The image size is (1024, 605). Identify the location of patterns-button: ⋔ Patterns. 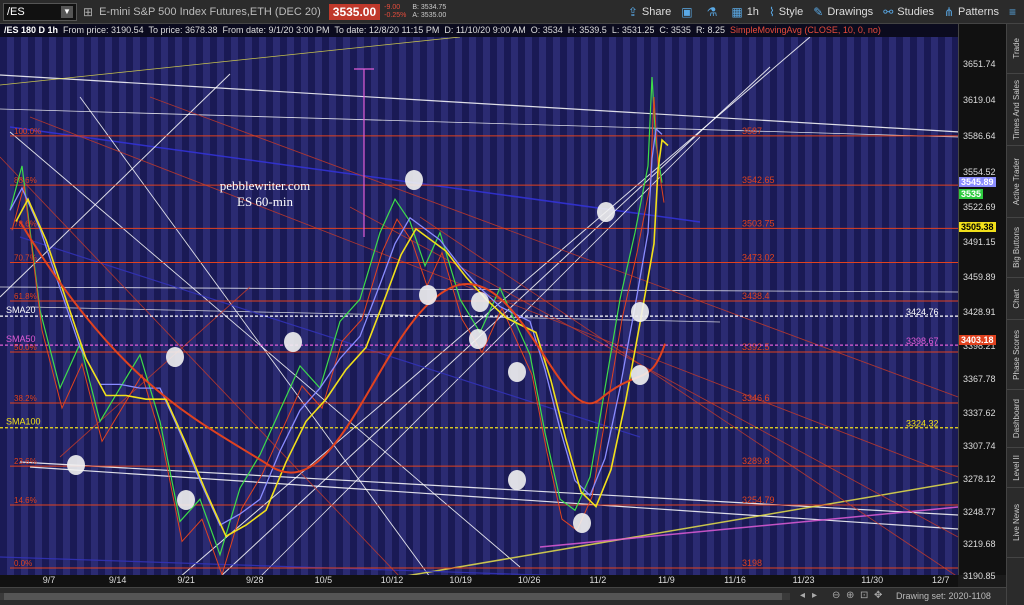
(971, 12).